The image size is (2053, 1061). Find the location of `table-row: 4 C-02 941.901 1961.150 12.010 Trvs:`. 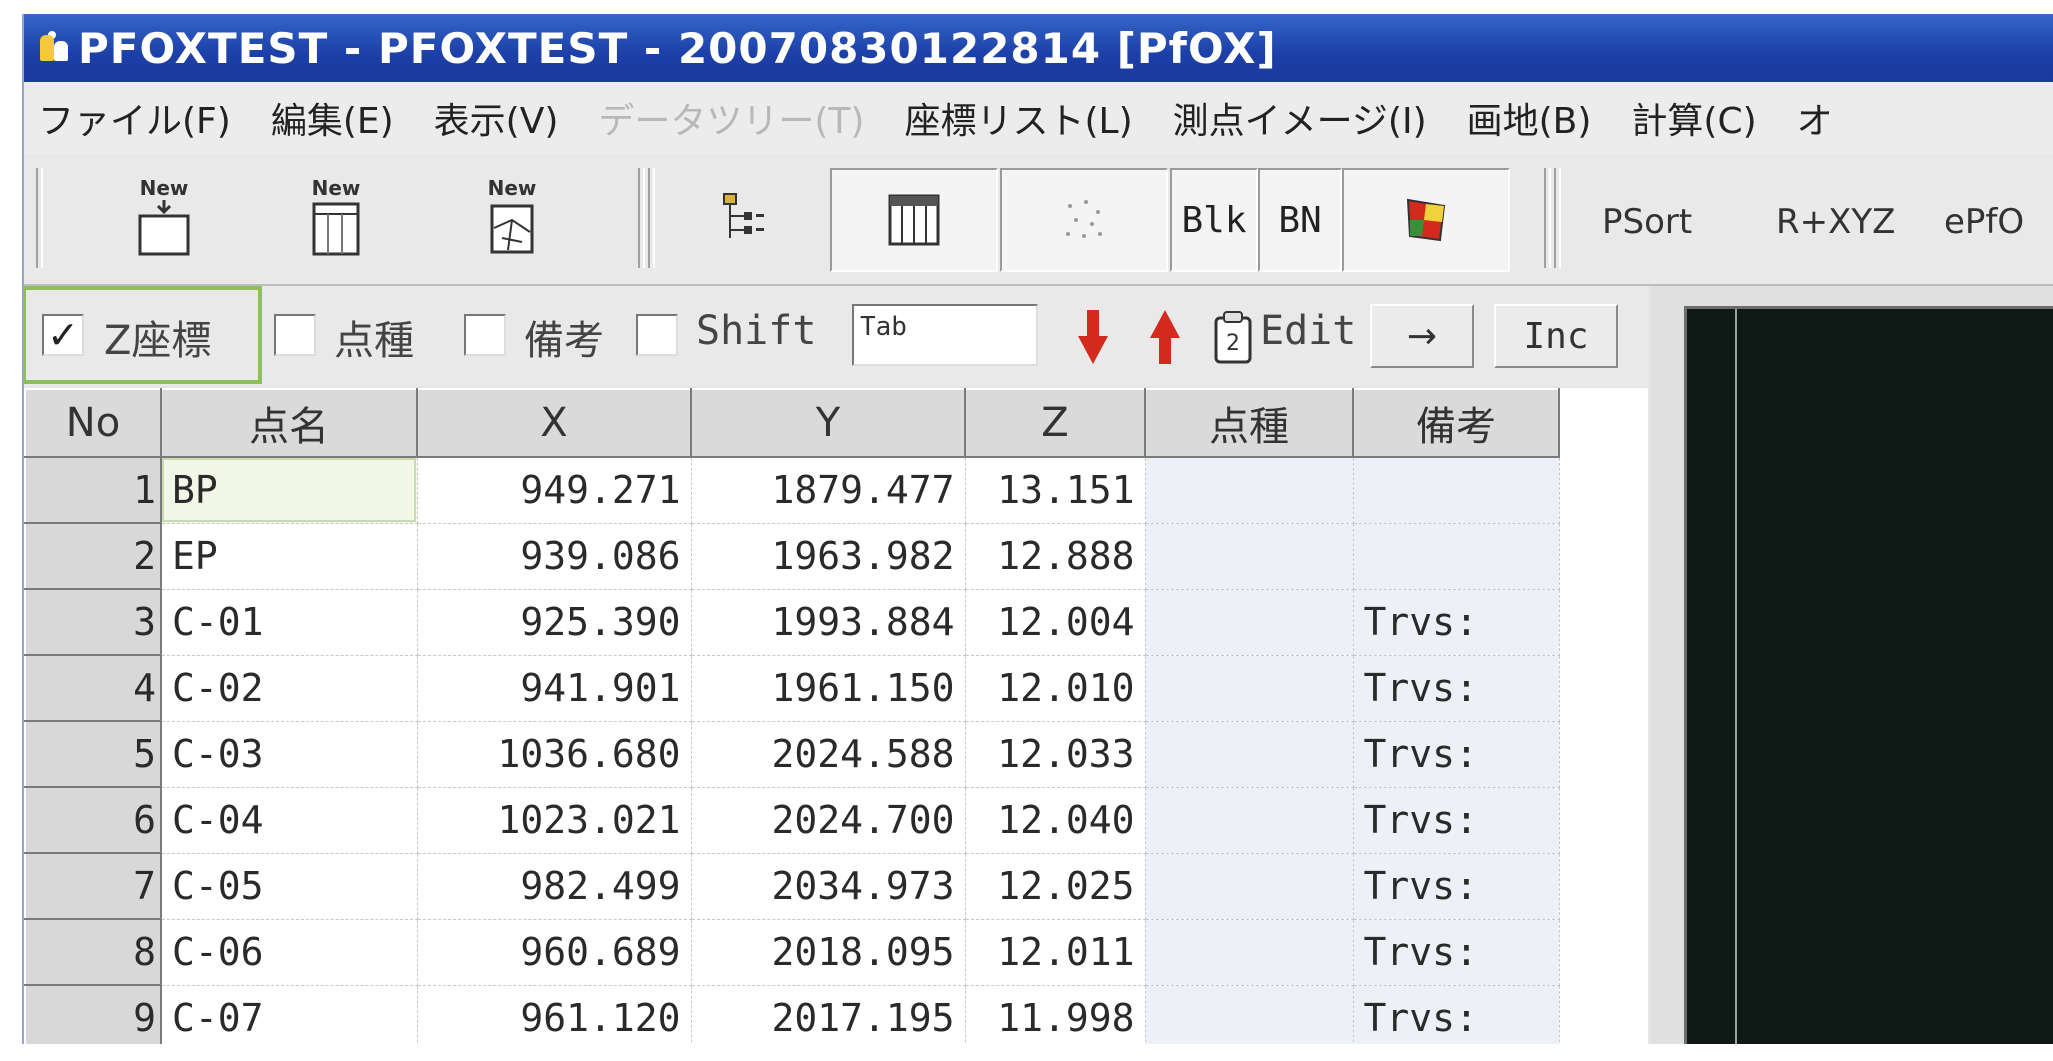

table-row: 4 C-02 941.901 1961.150 12.010 Trvs: is located at coordinates (792, 688).